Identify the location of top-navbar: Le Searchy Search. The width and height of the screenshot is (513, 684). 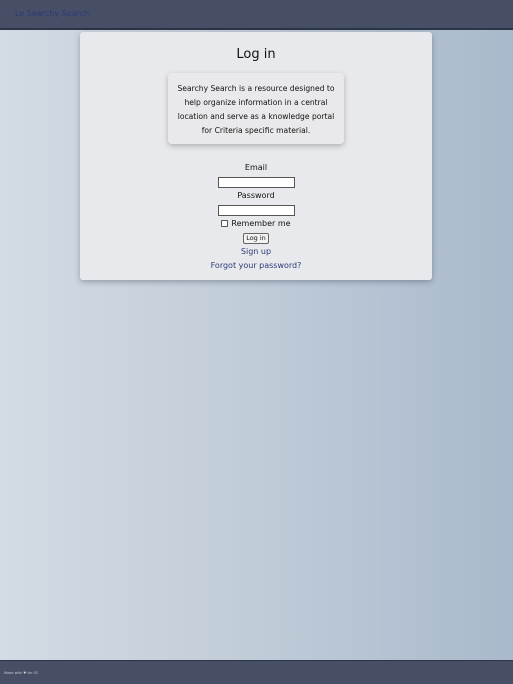
(256, 15).